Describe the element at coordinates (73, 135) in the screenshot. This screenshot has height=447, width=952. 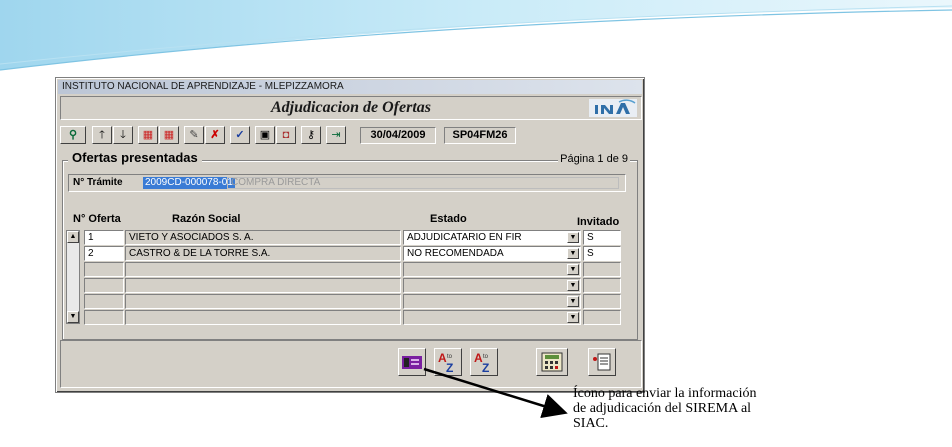
I see `query-button: ⚲` at that location.